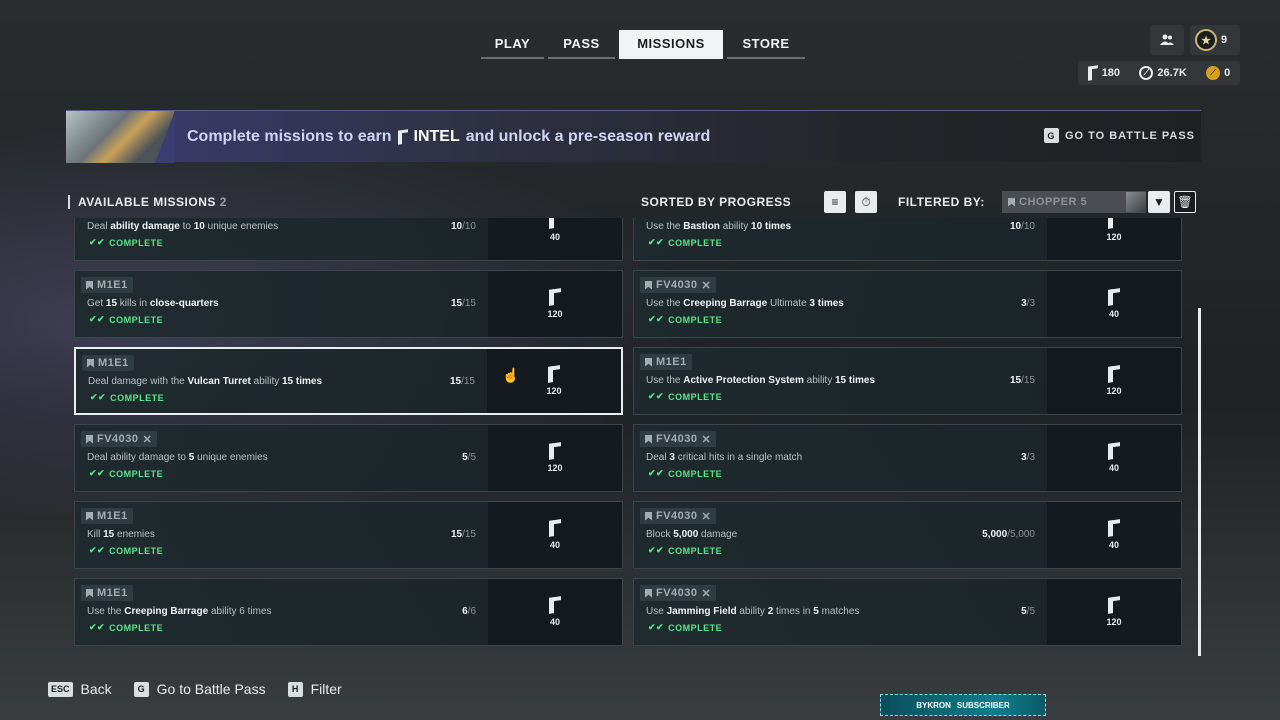 The image size is (1280, 720). What do you see at coordinates (554, 391) in the screenshot?
I see `reward-value: 120` at bounding box center [554, 391].